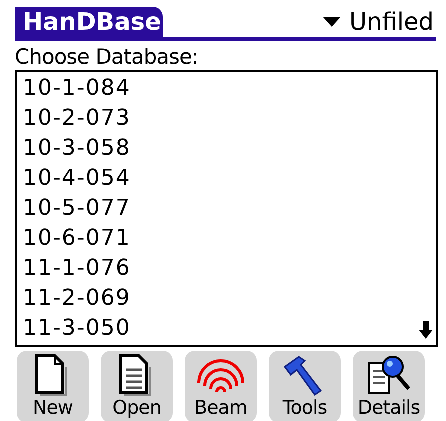 The height and width of the screenshot is (421, 446). I want to click on signal-waves-icon, so click(221, 377).